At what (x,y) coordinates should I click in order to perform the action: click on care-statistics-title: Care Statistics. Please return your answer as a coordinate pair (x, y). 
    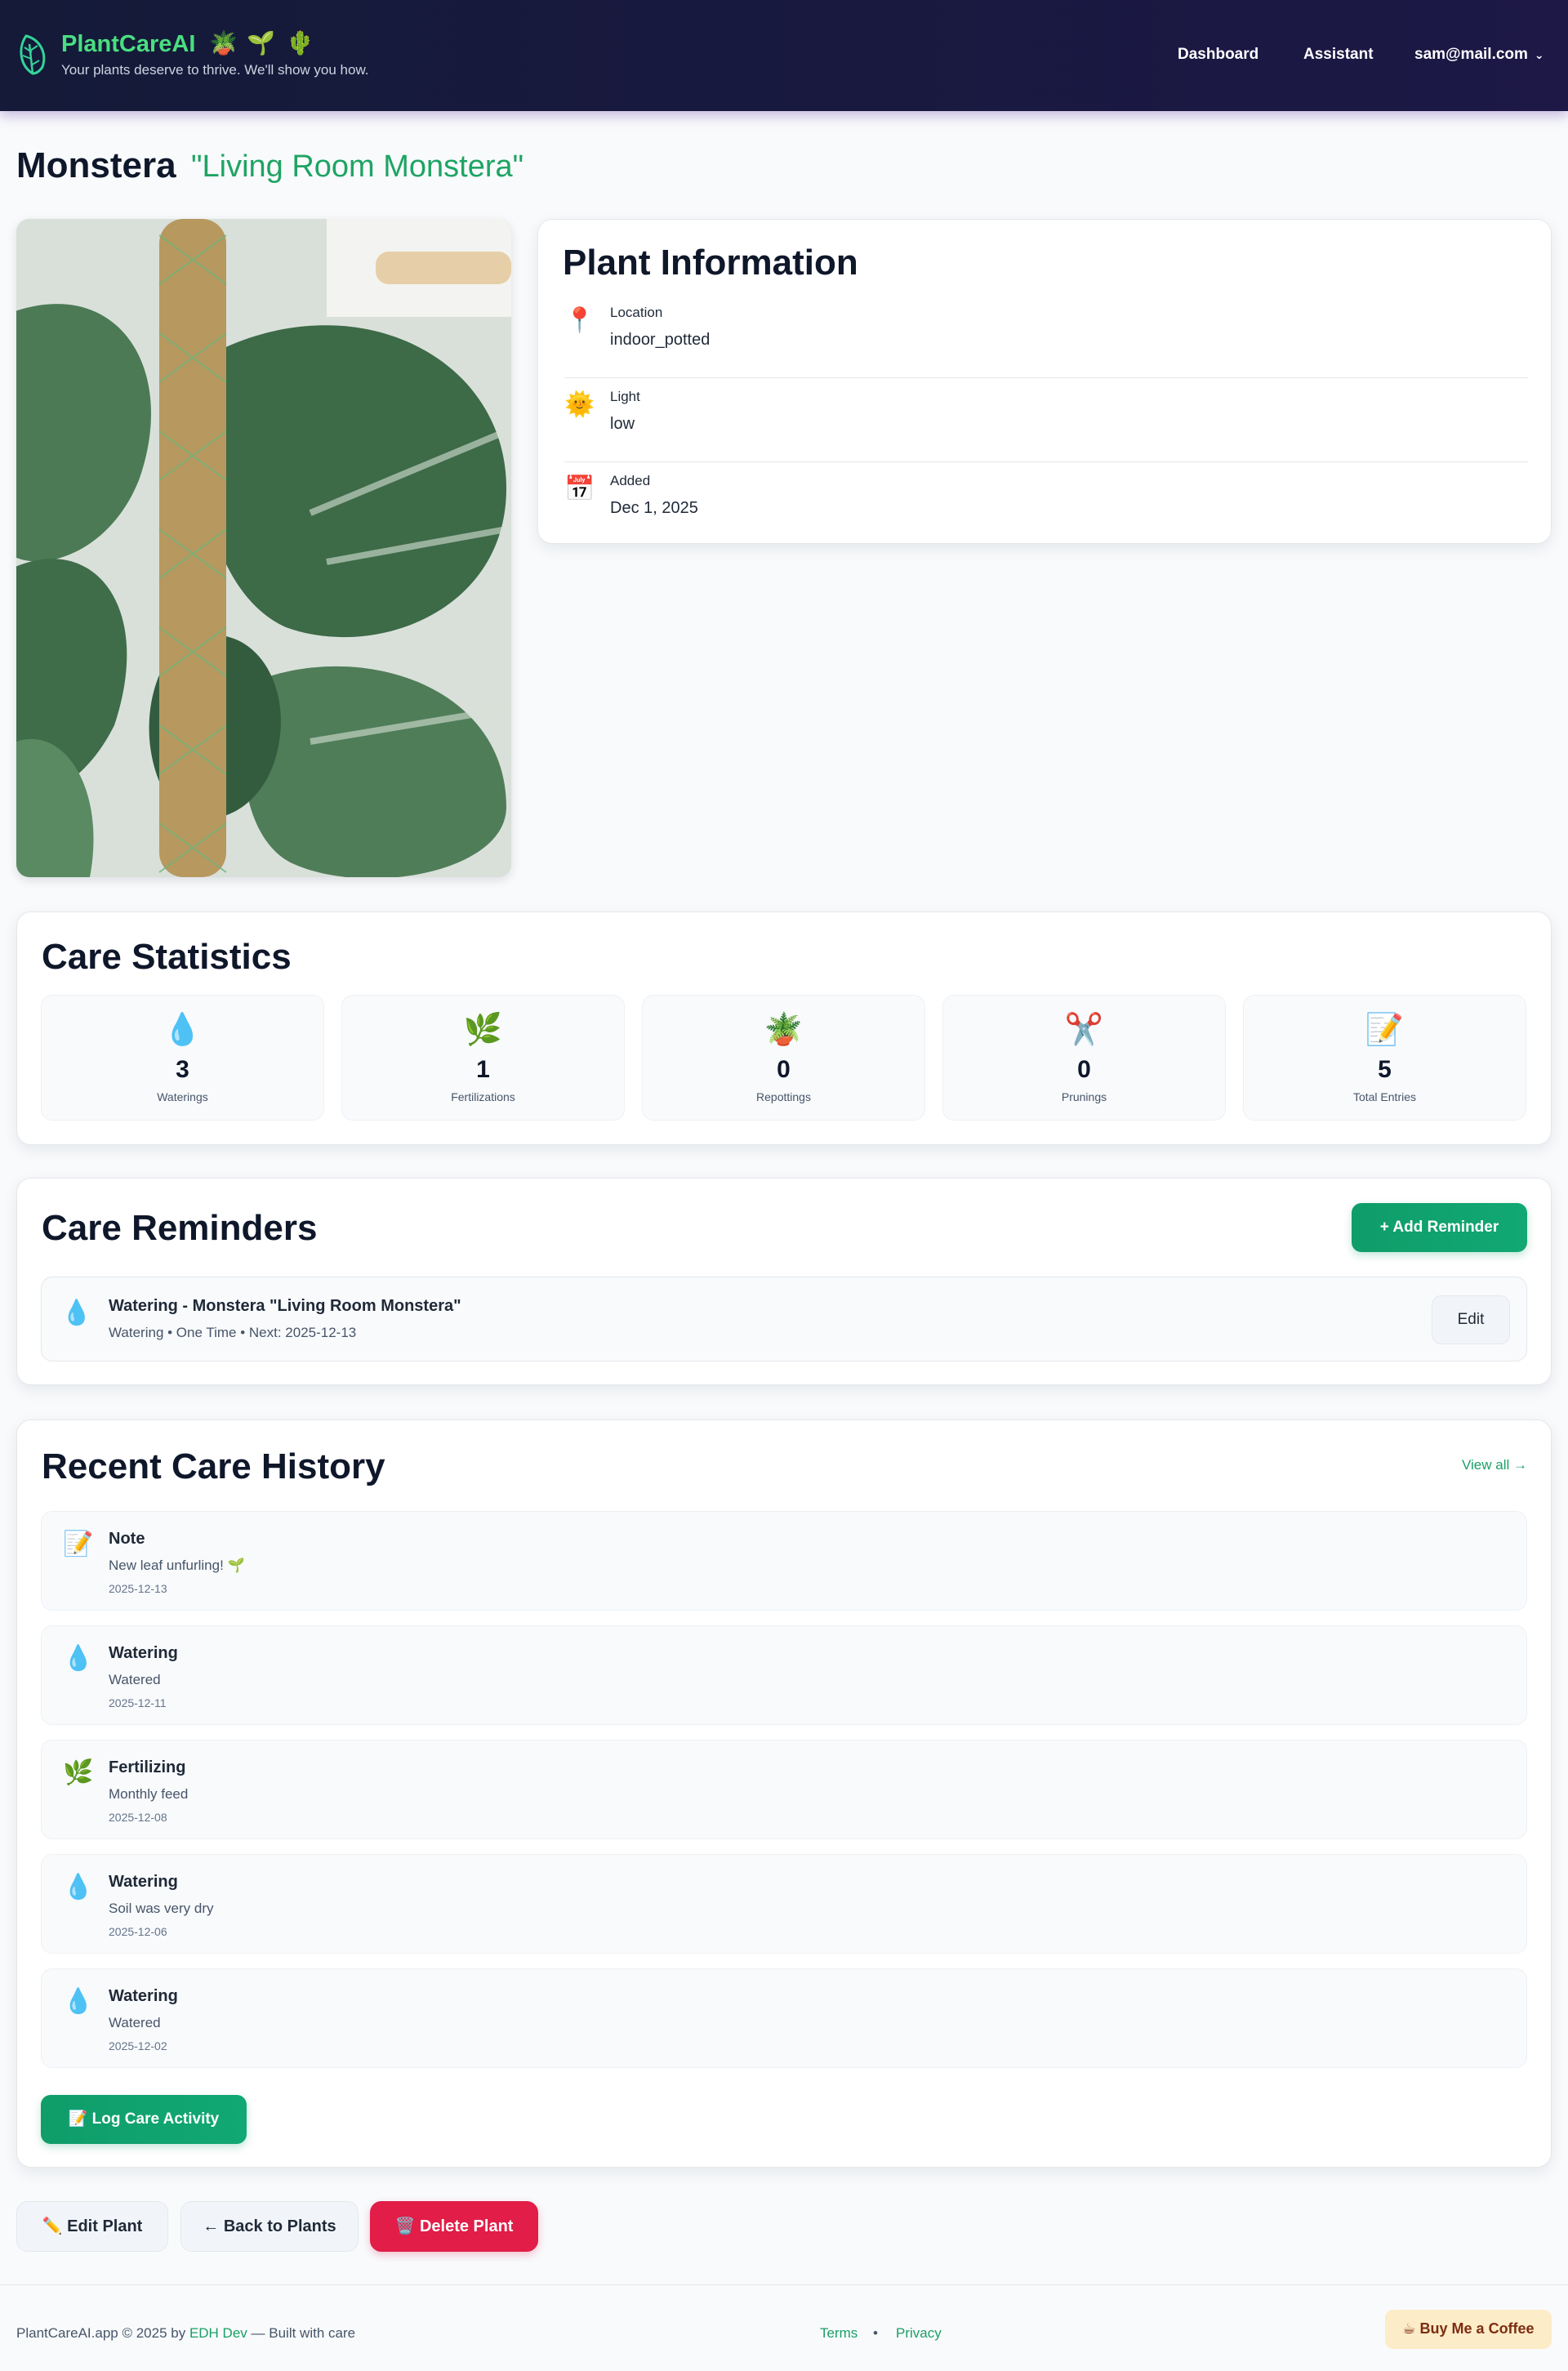
    Looking at the image, I should click on (167, 957).